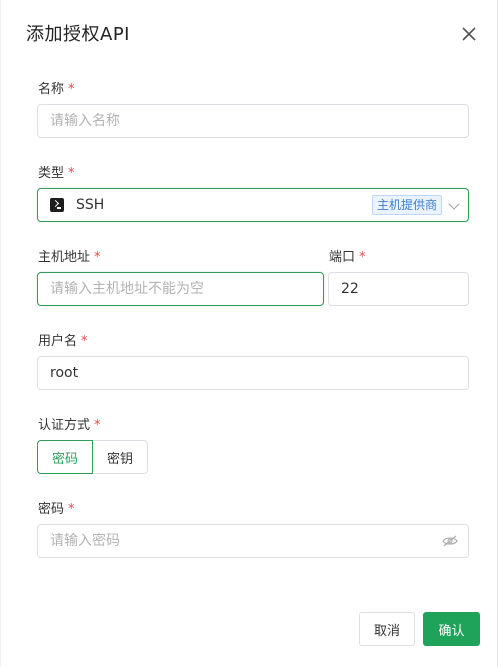 Image resolution: width=498 pixels, height=667 pixels. I want to click on port-label: 端口 *, so click(347, 257).